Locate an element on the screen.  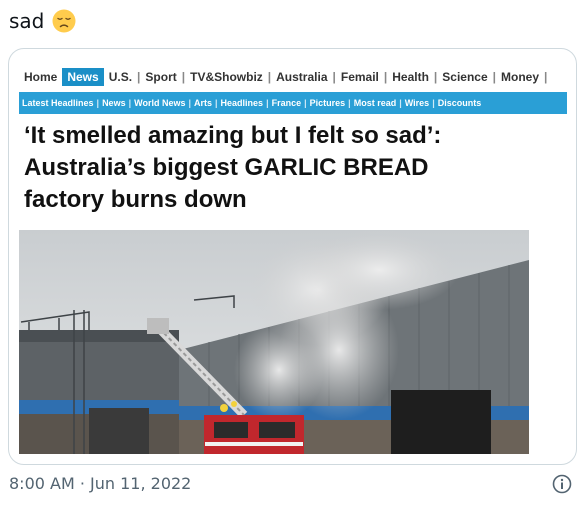
nav-item-home: Home is located at coordinates (41, 76).